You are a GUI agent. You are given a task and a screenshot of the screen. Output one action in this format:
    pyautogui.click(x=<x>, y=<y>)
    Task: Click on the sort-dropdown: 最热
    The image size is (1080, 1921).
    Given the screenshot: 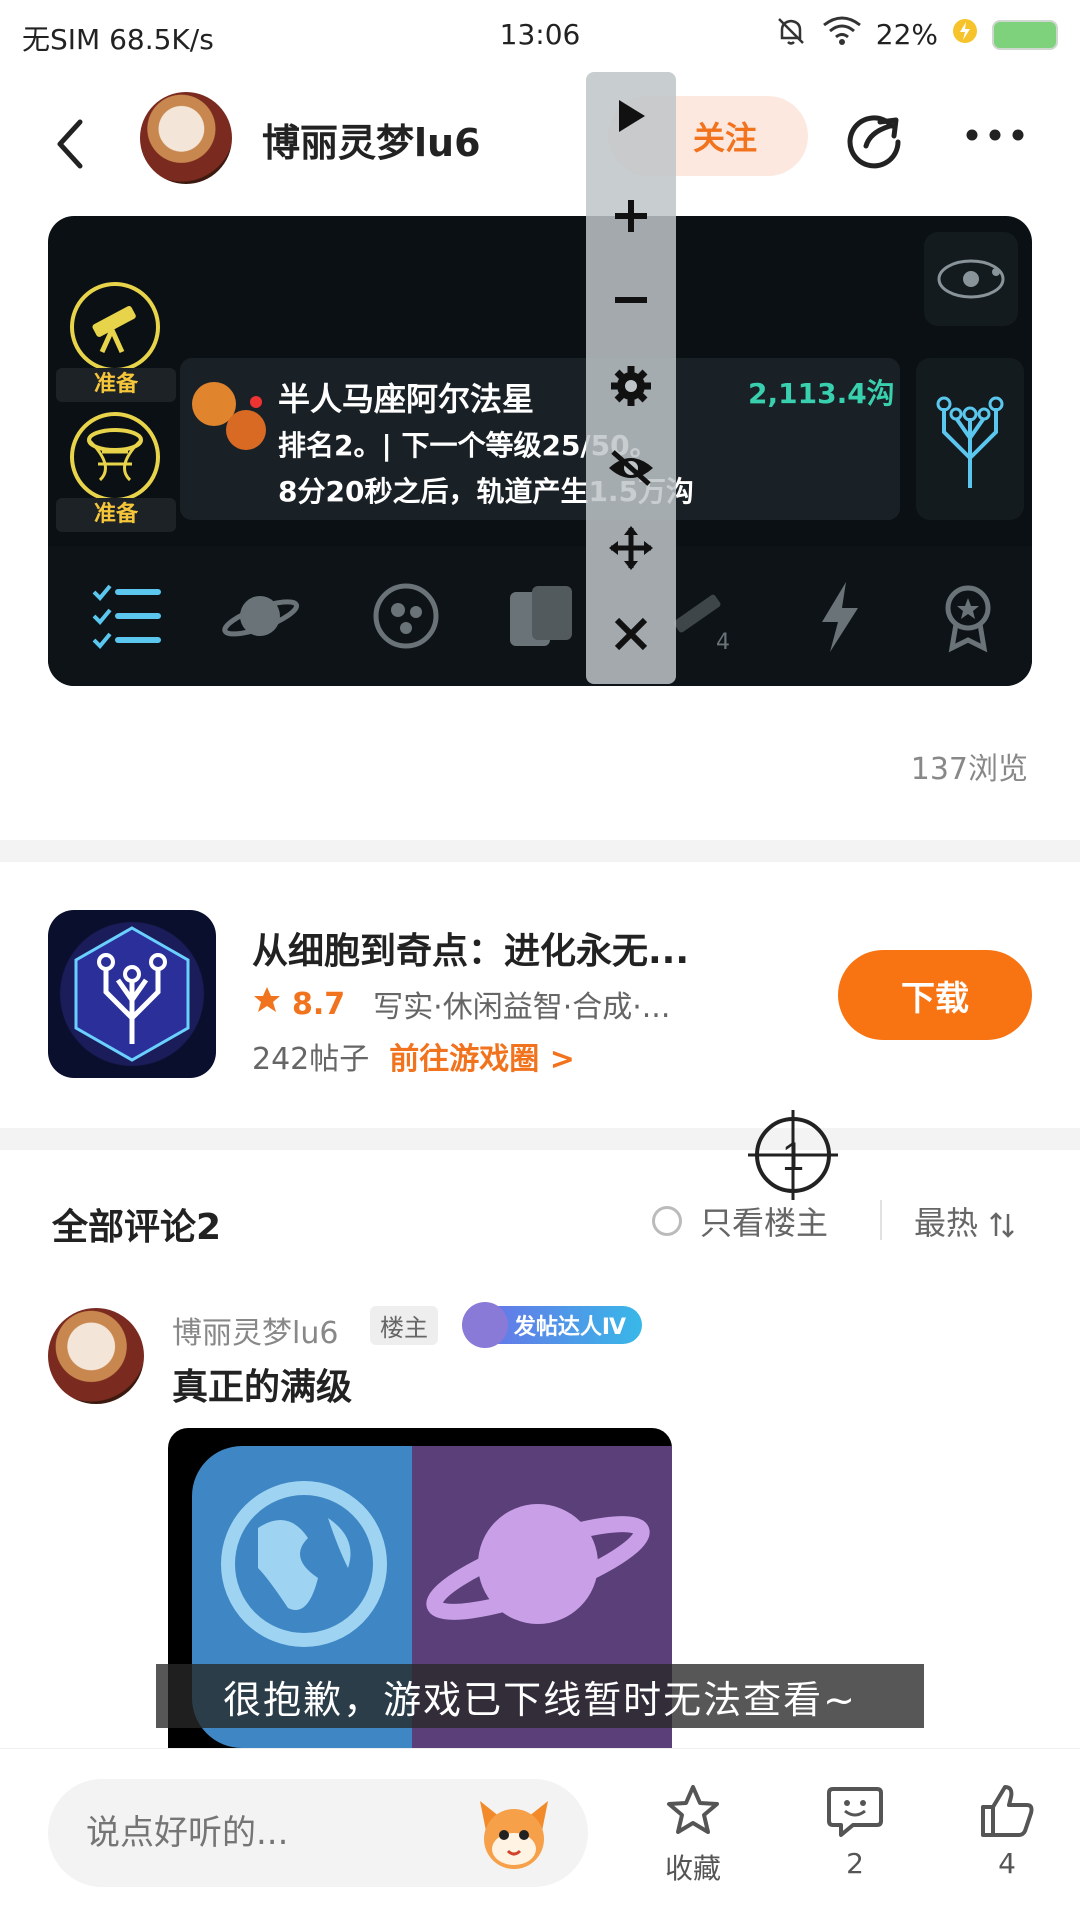 What is the action you would take?
    pyautogui.click(x=966, y=1221)
    